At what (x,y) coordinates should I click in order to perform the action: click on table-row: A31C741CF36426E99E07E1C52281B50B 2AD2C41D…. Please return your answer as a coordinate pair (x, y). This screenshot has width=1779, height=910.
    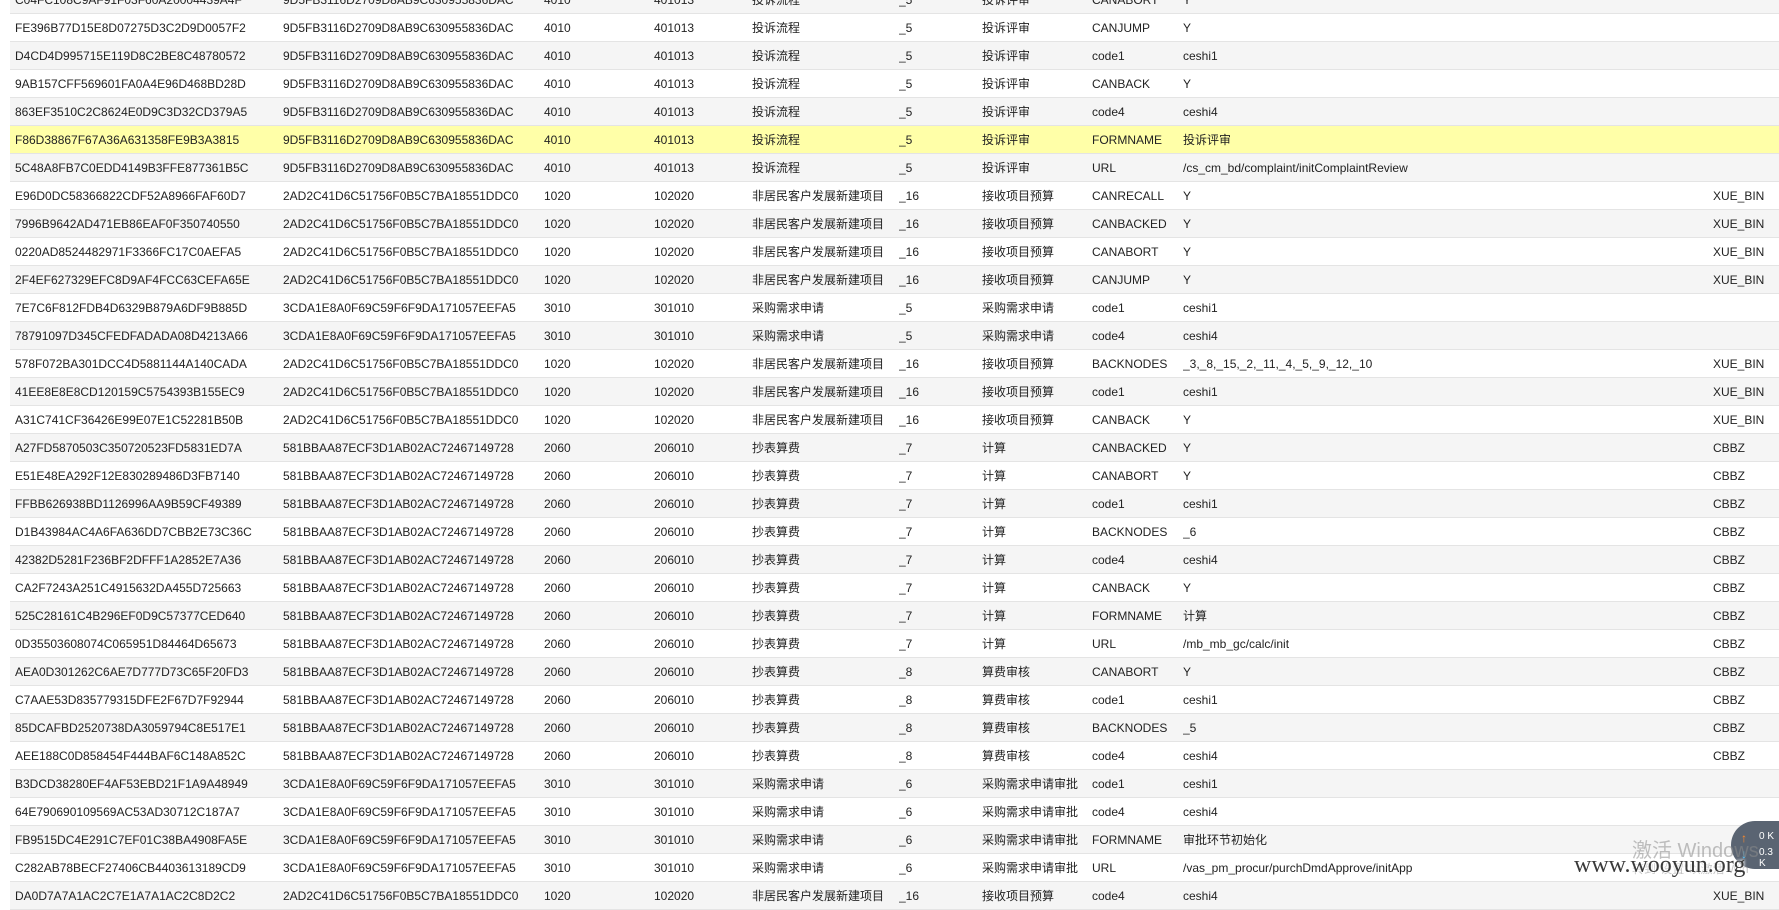
    Looking at the image, I should click on (894, 420).